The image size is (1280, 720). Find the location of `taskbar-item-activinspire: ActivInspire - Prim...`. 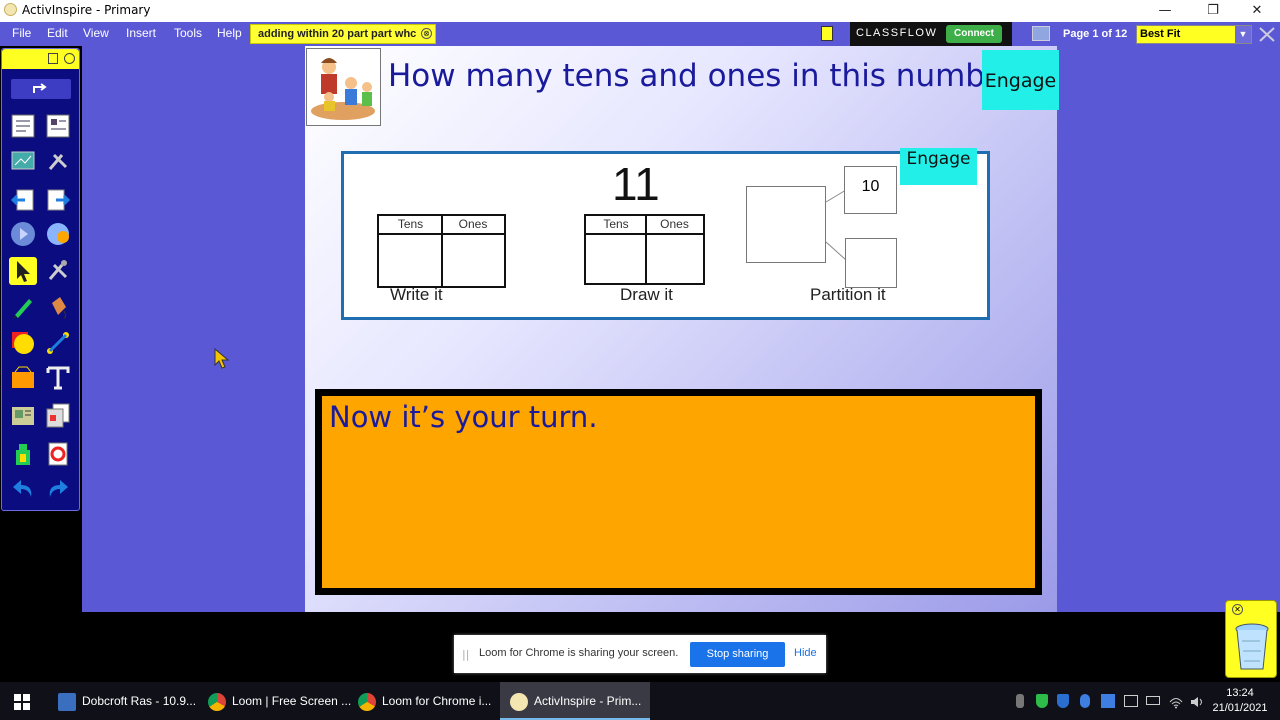

taskbar-item-activinspire: ActivInspire - Prim... is located at coordinates (575, 701).